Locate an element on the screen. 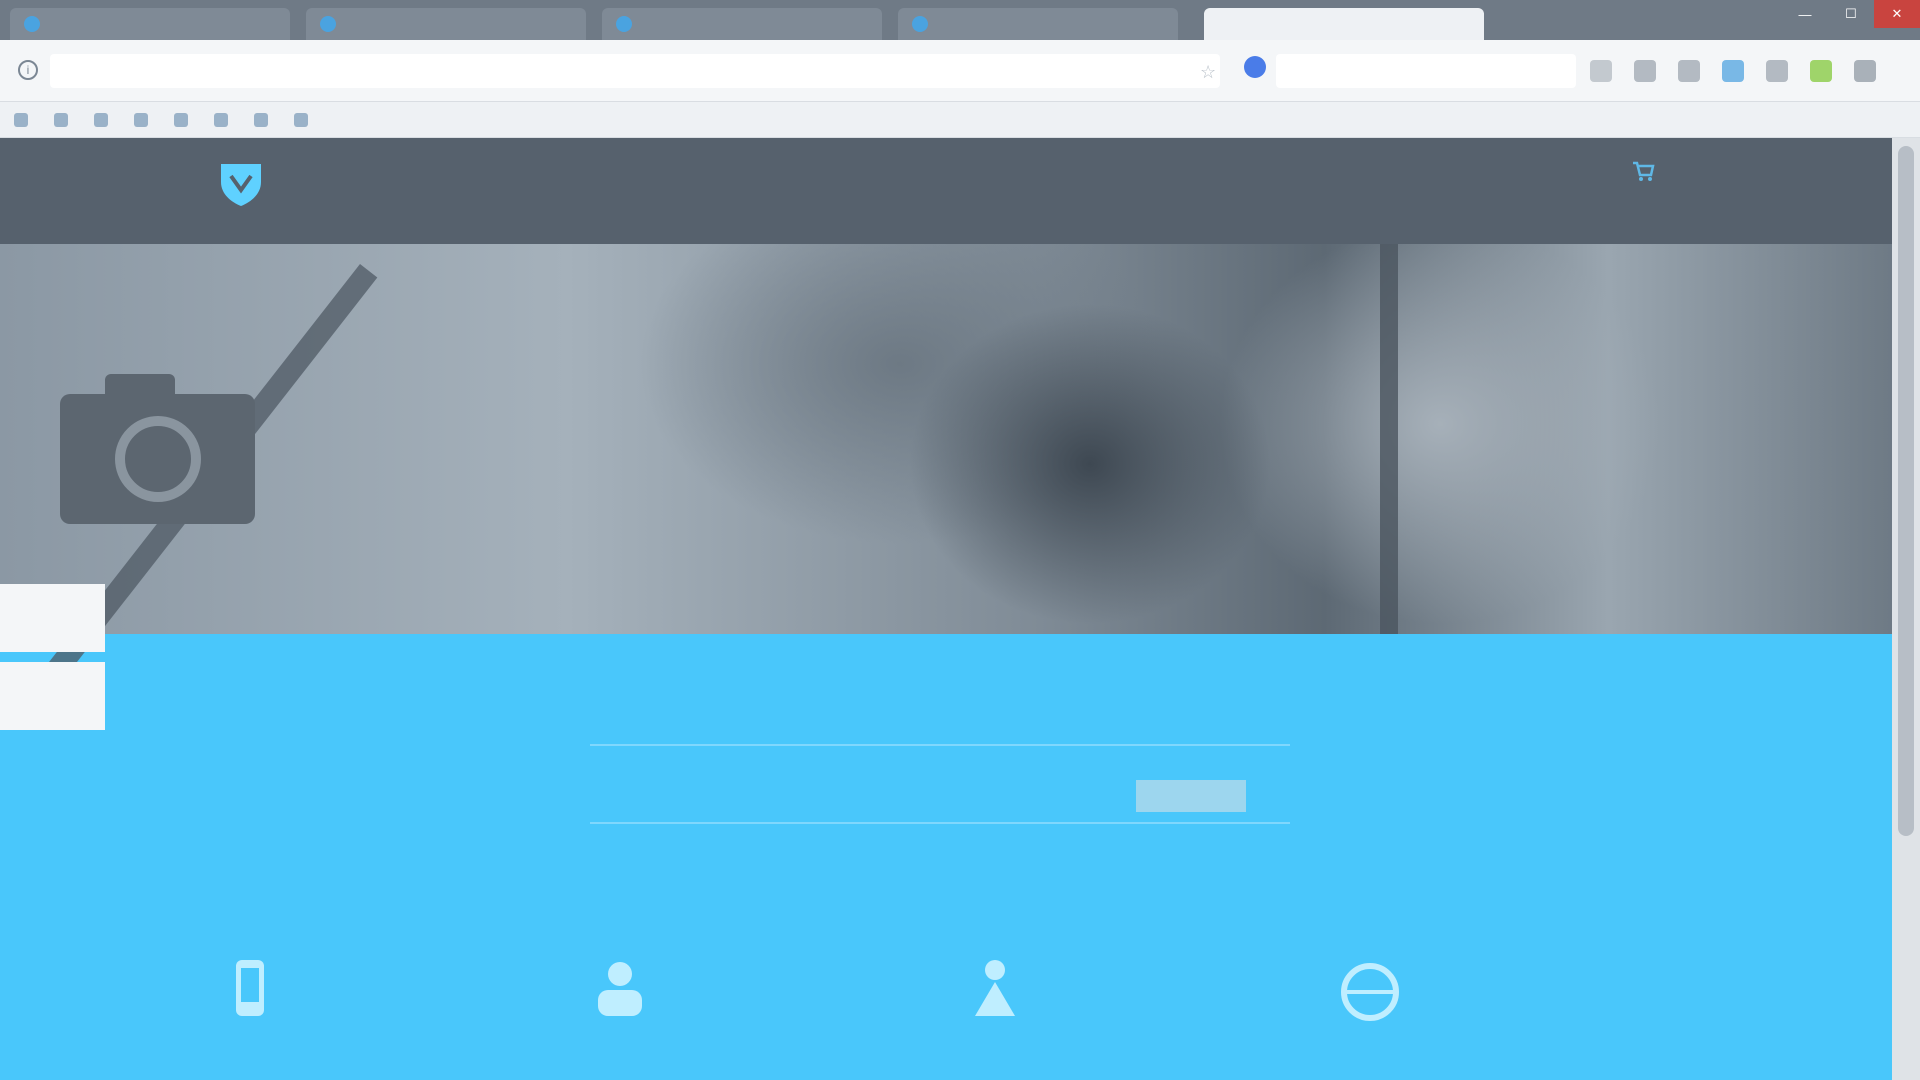 The height and width of the screenshot is (1080, 1920). addon-icon is located at coordinates (1821, 71).